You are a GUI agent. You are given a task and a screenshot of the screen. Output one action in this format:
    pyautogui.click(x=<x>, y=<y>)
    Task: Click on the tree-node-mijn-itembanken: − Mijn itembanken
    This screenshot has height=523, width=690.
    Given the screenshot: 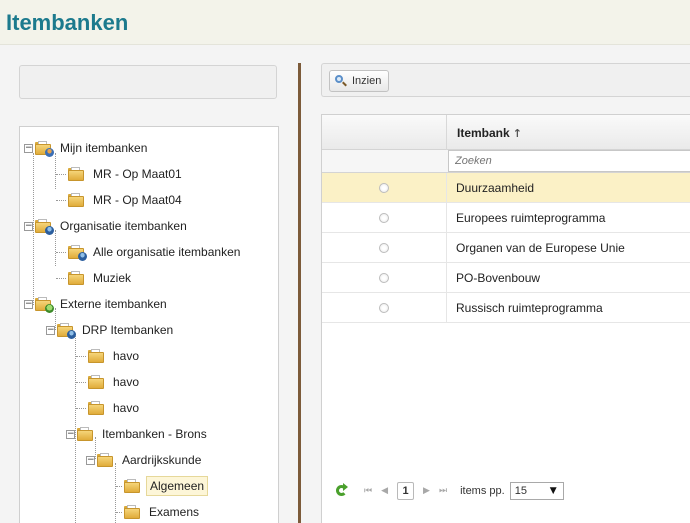 What is the action you would take?
    pyautogui.click(x=87, y=148)
    